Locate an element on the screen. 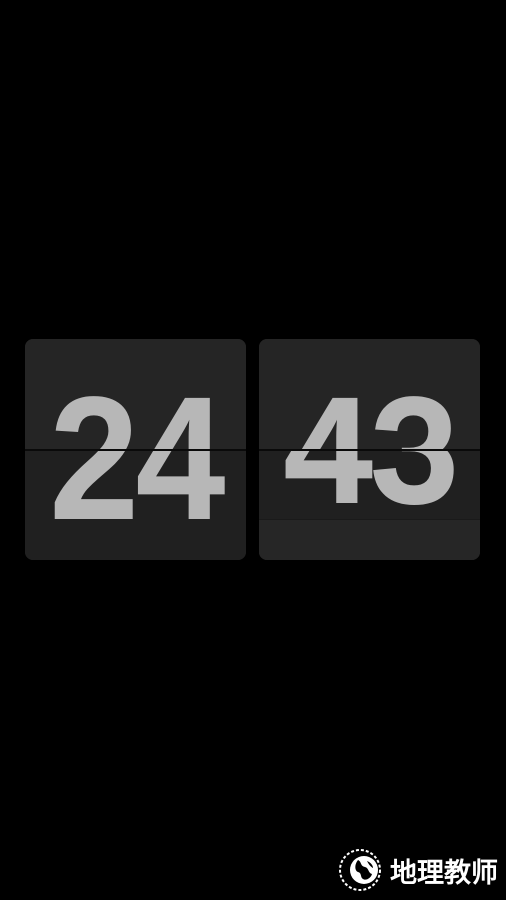  minutes-digits-top: 43 is located at coordinates (369, 410).